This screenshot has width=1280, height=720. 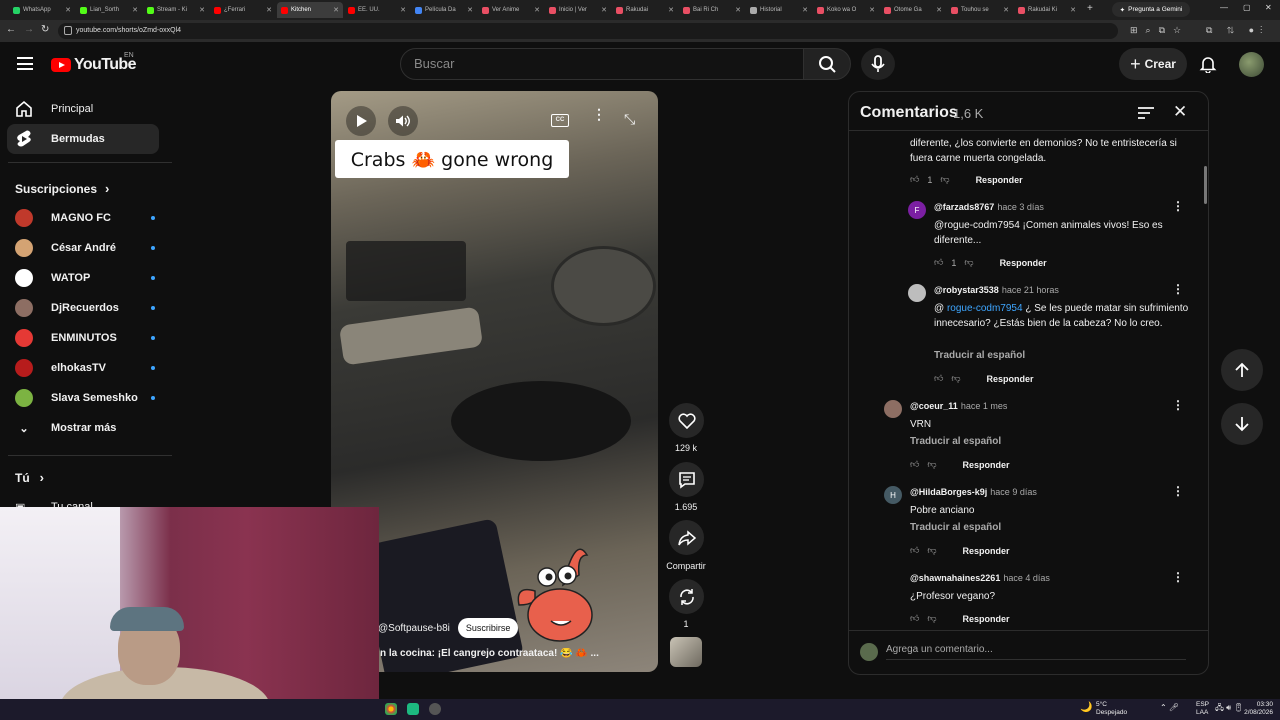 What do you see at coordinates (645, 10) in the screenshot?
I see `browser-tab: Rakudai ✕` at bounding box center [645, 10].